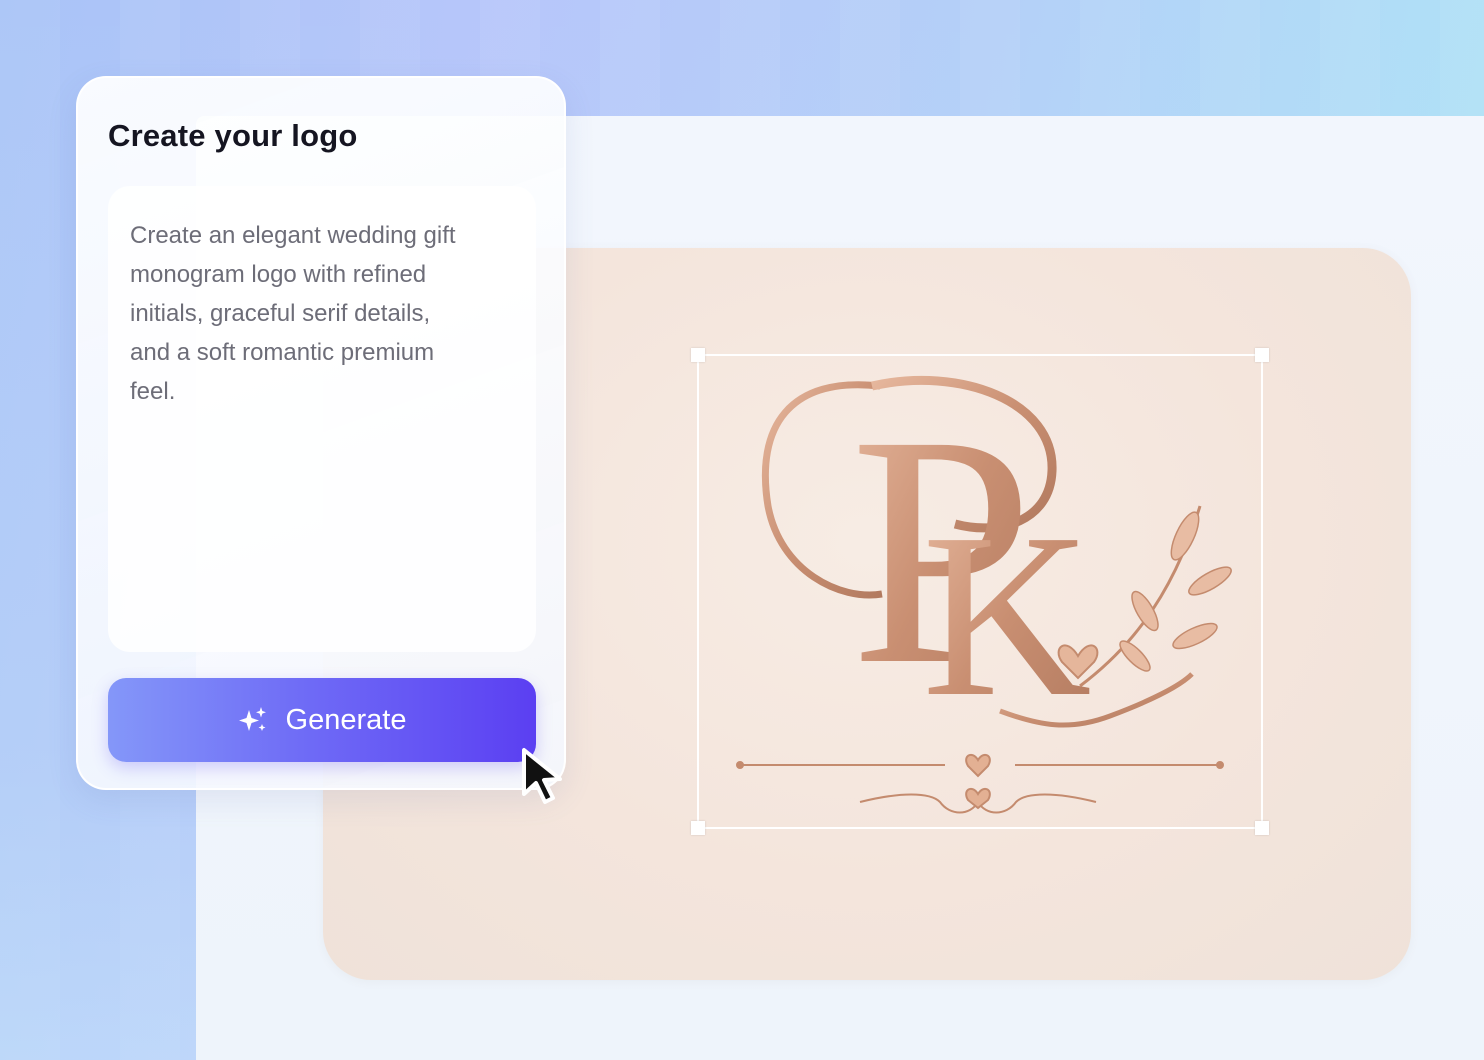 The width and height of the screenshot is (1484, 1060). Describe the element at coordinates (542, 776) in the screenshot. I see `arrow-cursor-icon` at that location.